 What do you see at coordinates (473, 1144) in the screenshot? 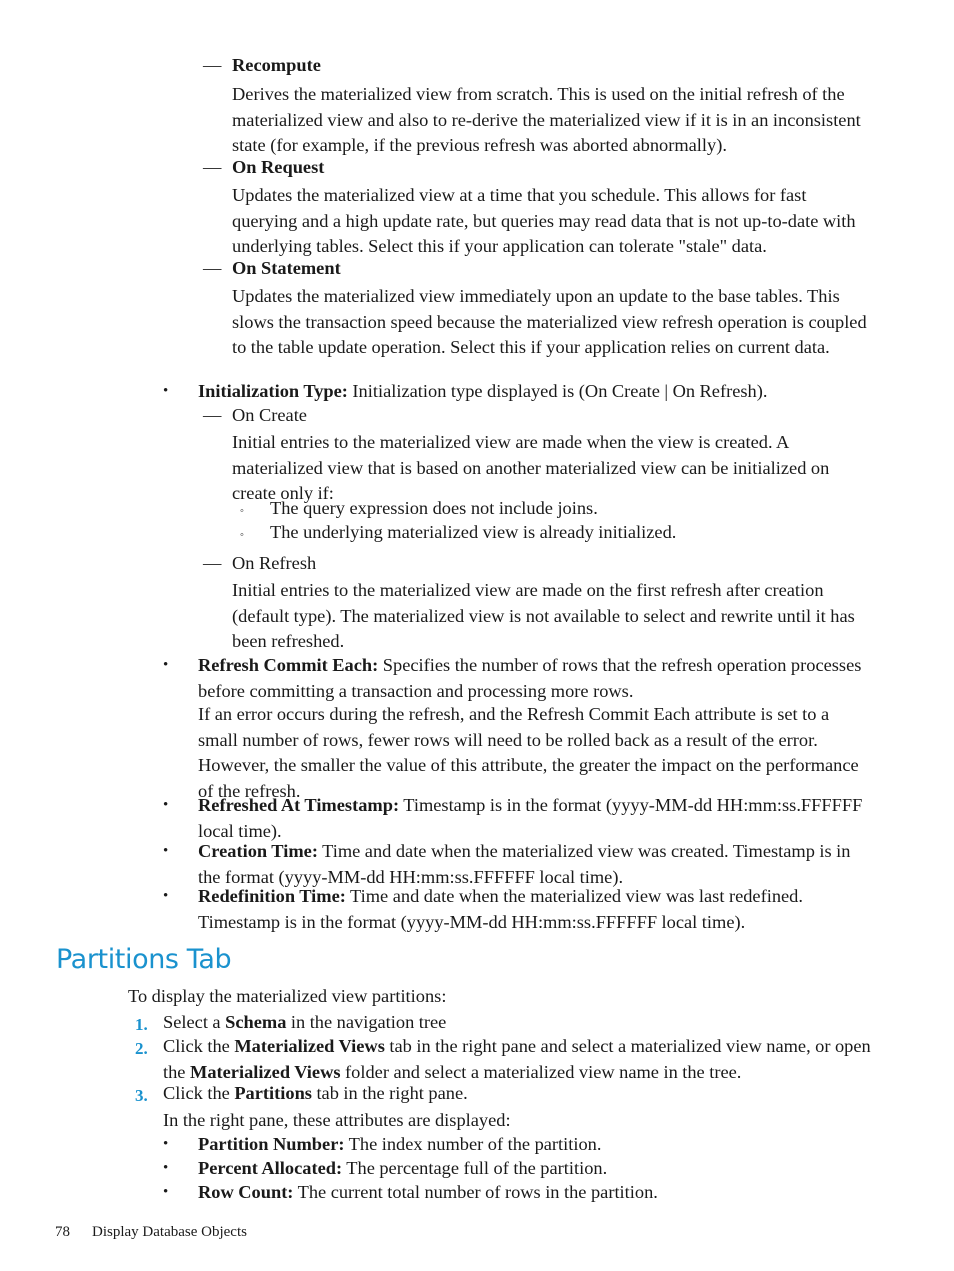
I see `body-partition-number: The index number of the partition.` at bounding box center [473, 1144].